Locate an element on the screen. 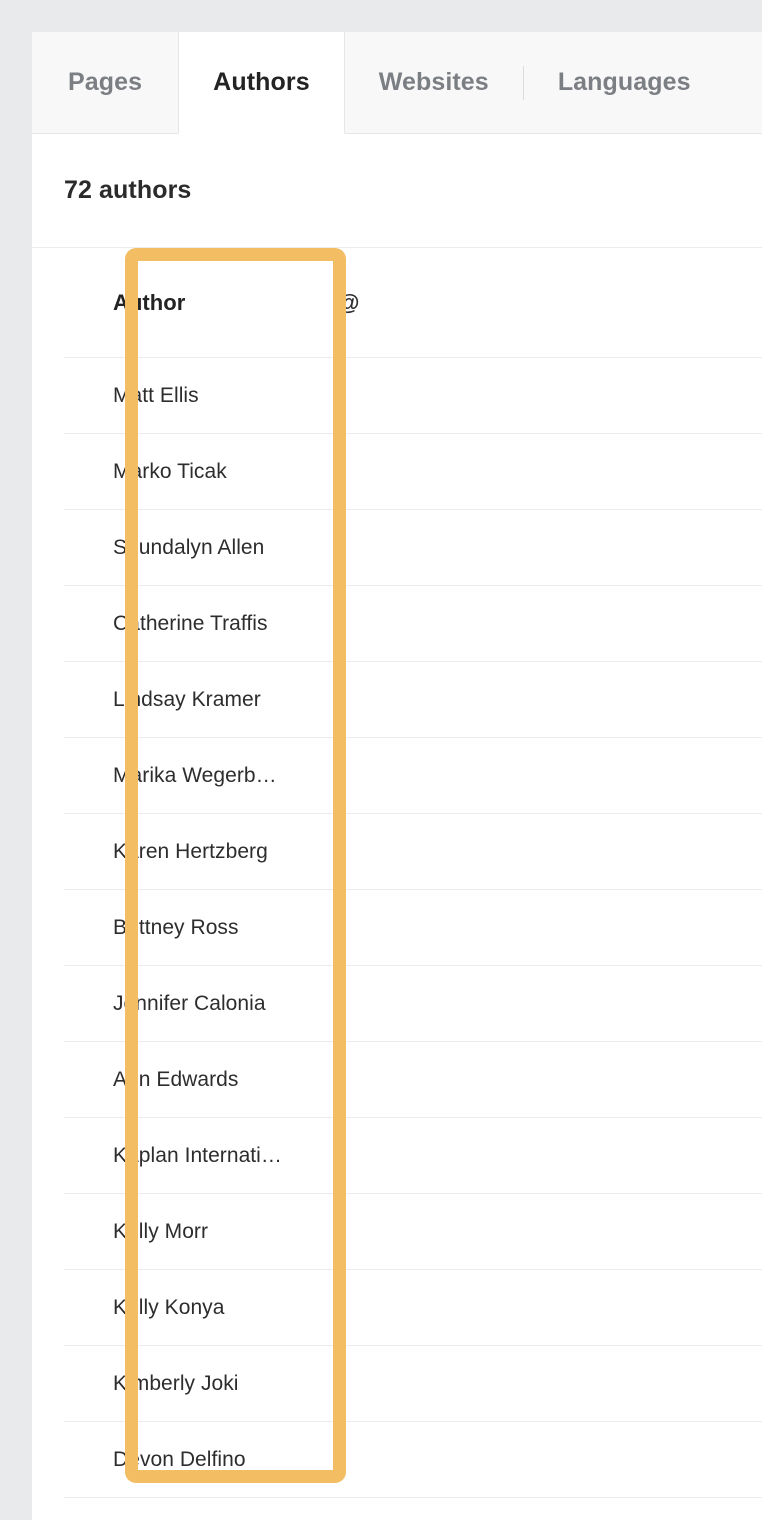  tab-authors: Authors is located at coordinates (261, 83).